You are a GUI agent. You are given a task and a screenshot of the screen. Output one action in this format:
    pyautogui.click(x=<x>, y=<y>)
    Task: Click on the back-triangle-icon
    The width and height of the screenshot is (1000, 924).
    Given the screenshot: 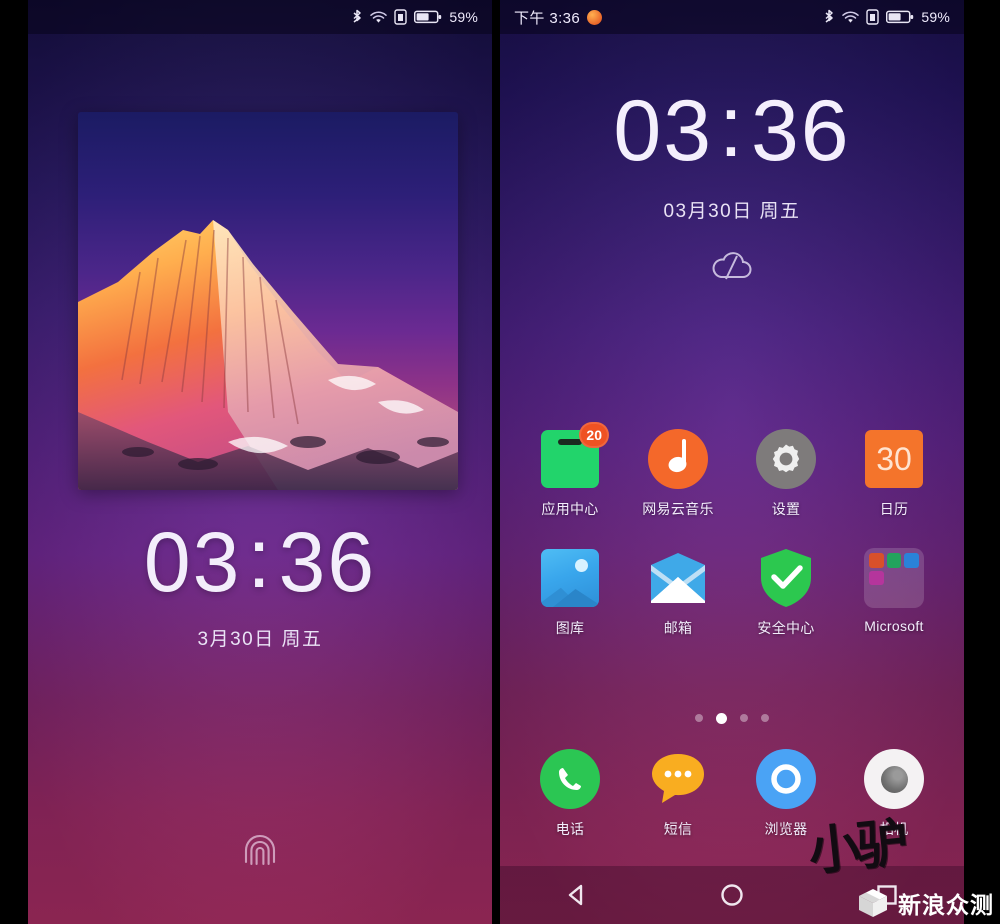 What is the action you would take?
    pyautogui.click(x=577, y=895)
    